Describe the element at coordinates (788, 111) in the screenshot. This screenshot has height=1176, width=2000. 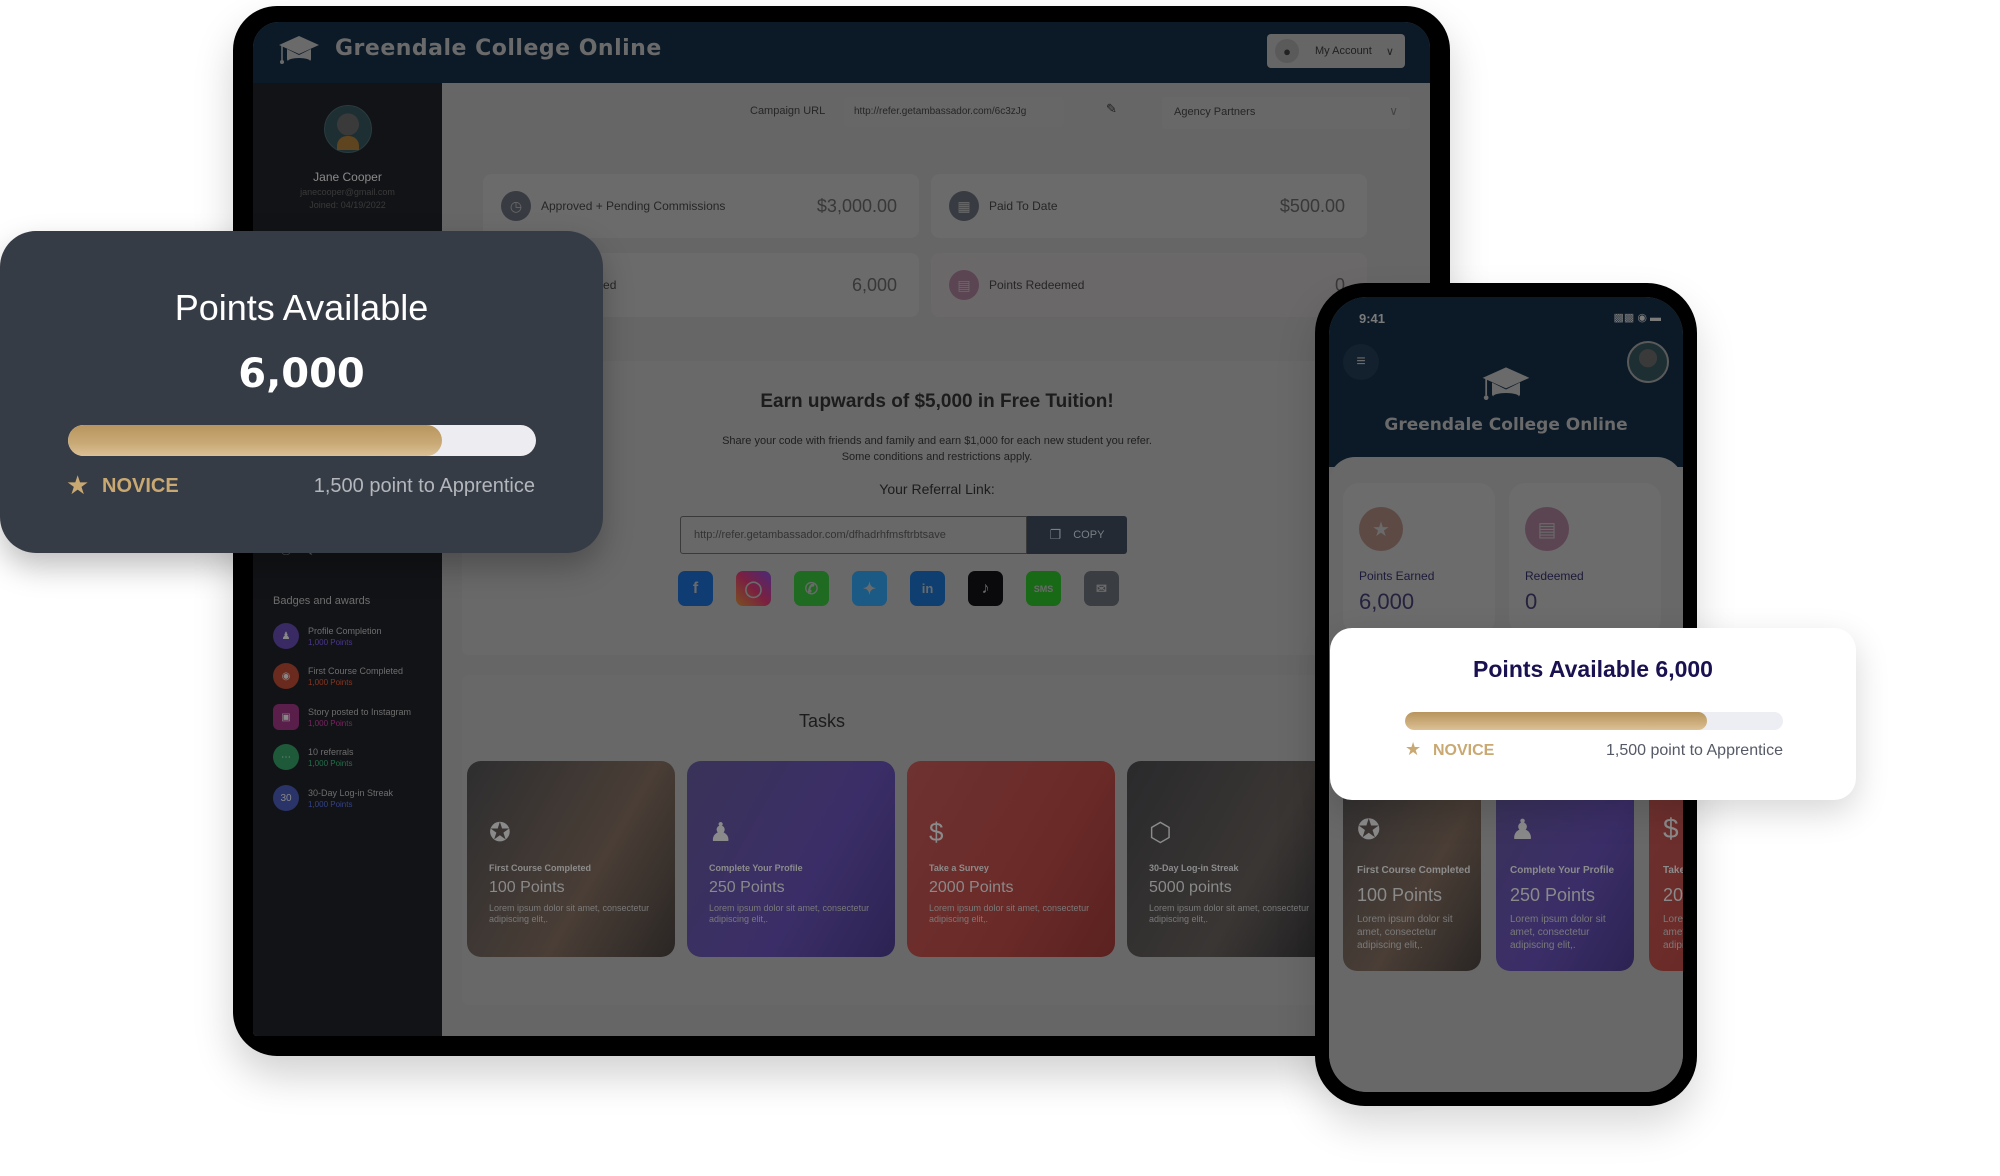
I see `campaign-url-label: Campaign URL` at that location.